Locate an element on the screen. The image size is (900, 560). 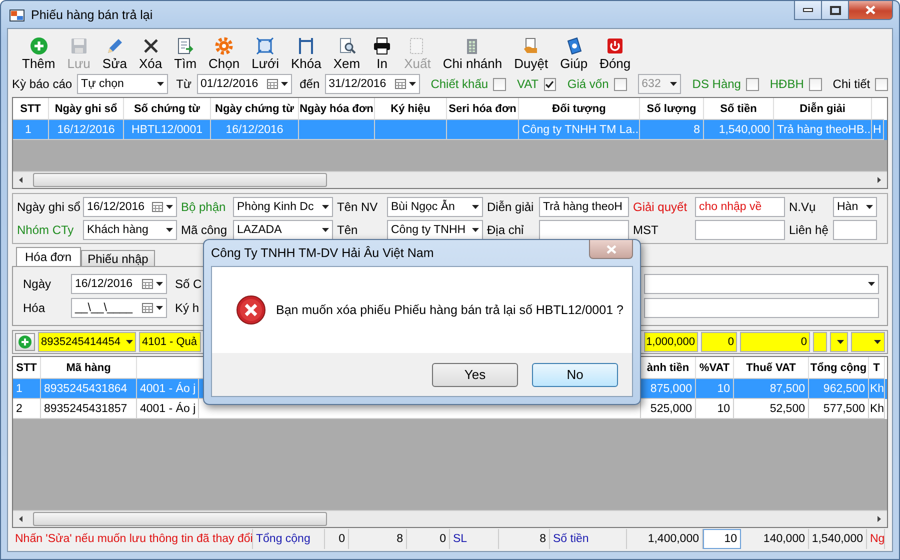
dialog-button: No is located at coordinates (575, 374).